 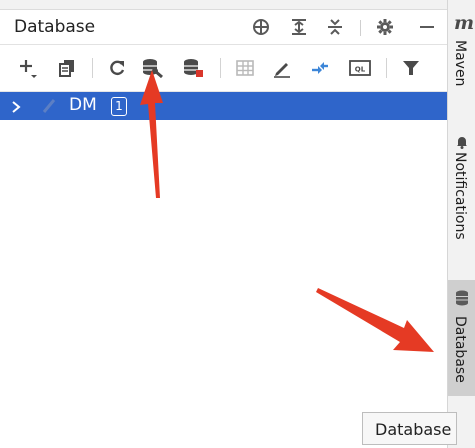 I want to click on database-toolbar: QL, so click(x=223, y=68).